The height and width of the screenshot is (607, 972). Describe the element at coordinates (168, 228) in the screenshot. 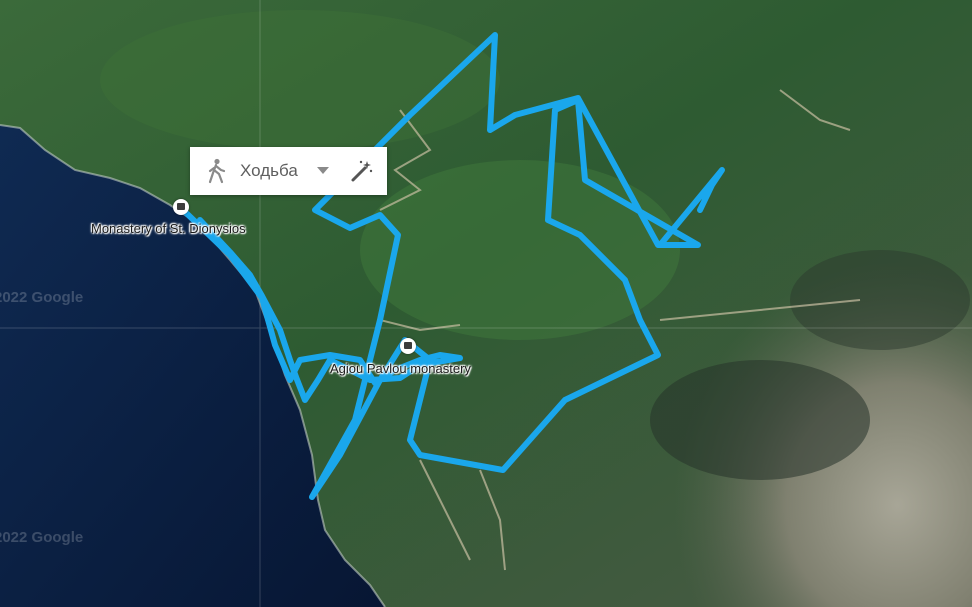

I see `place-label-st-dionysios: Monastery of St. Dionysios` at that location.